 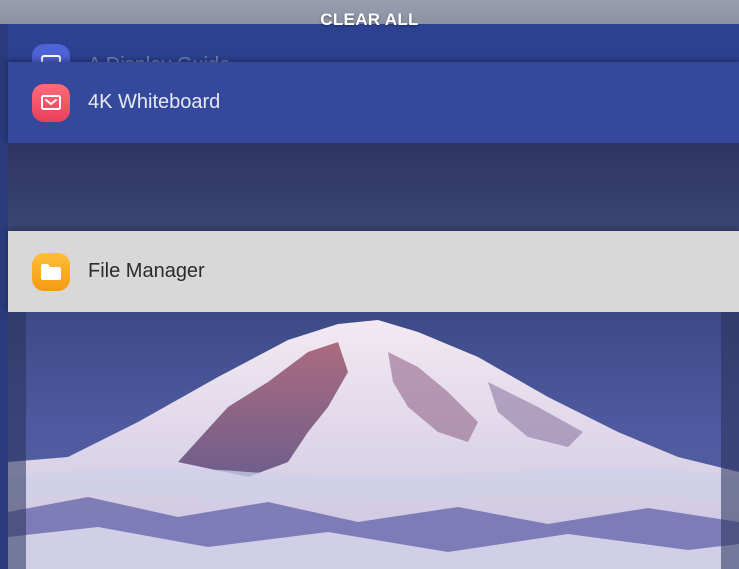 I want to click on app-icon, so click(x=51, y=54).